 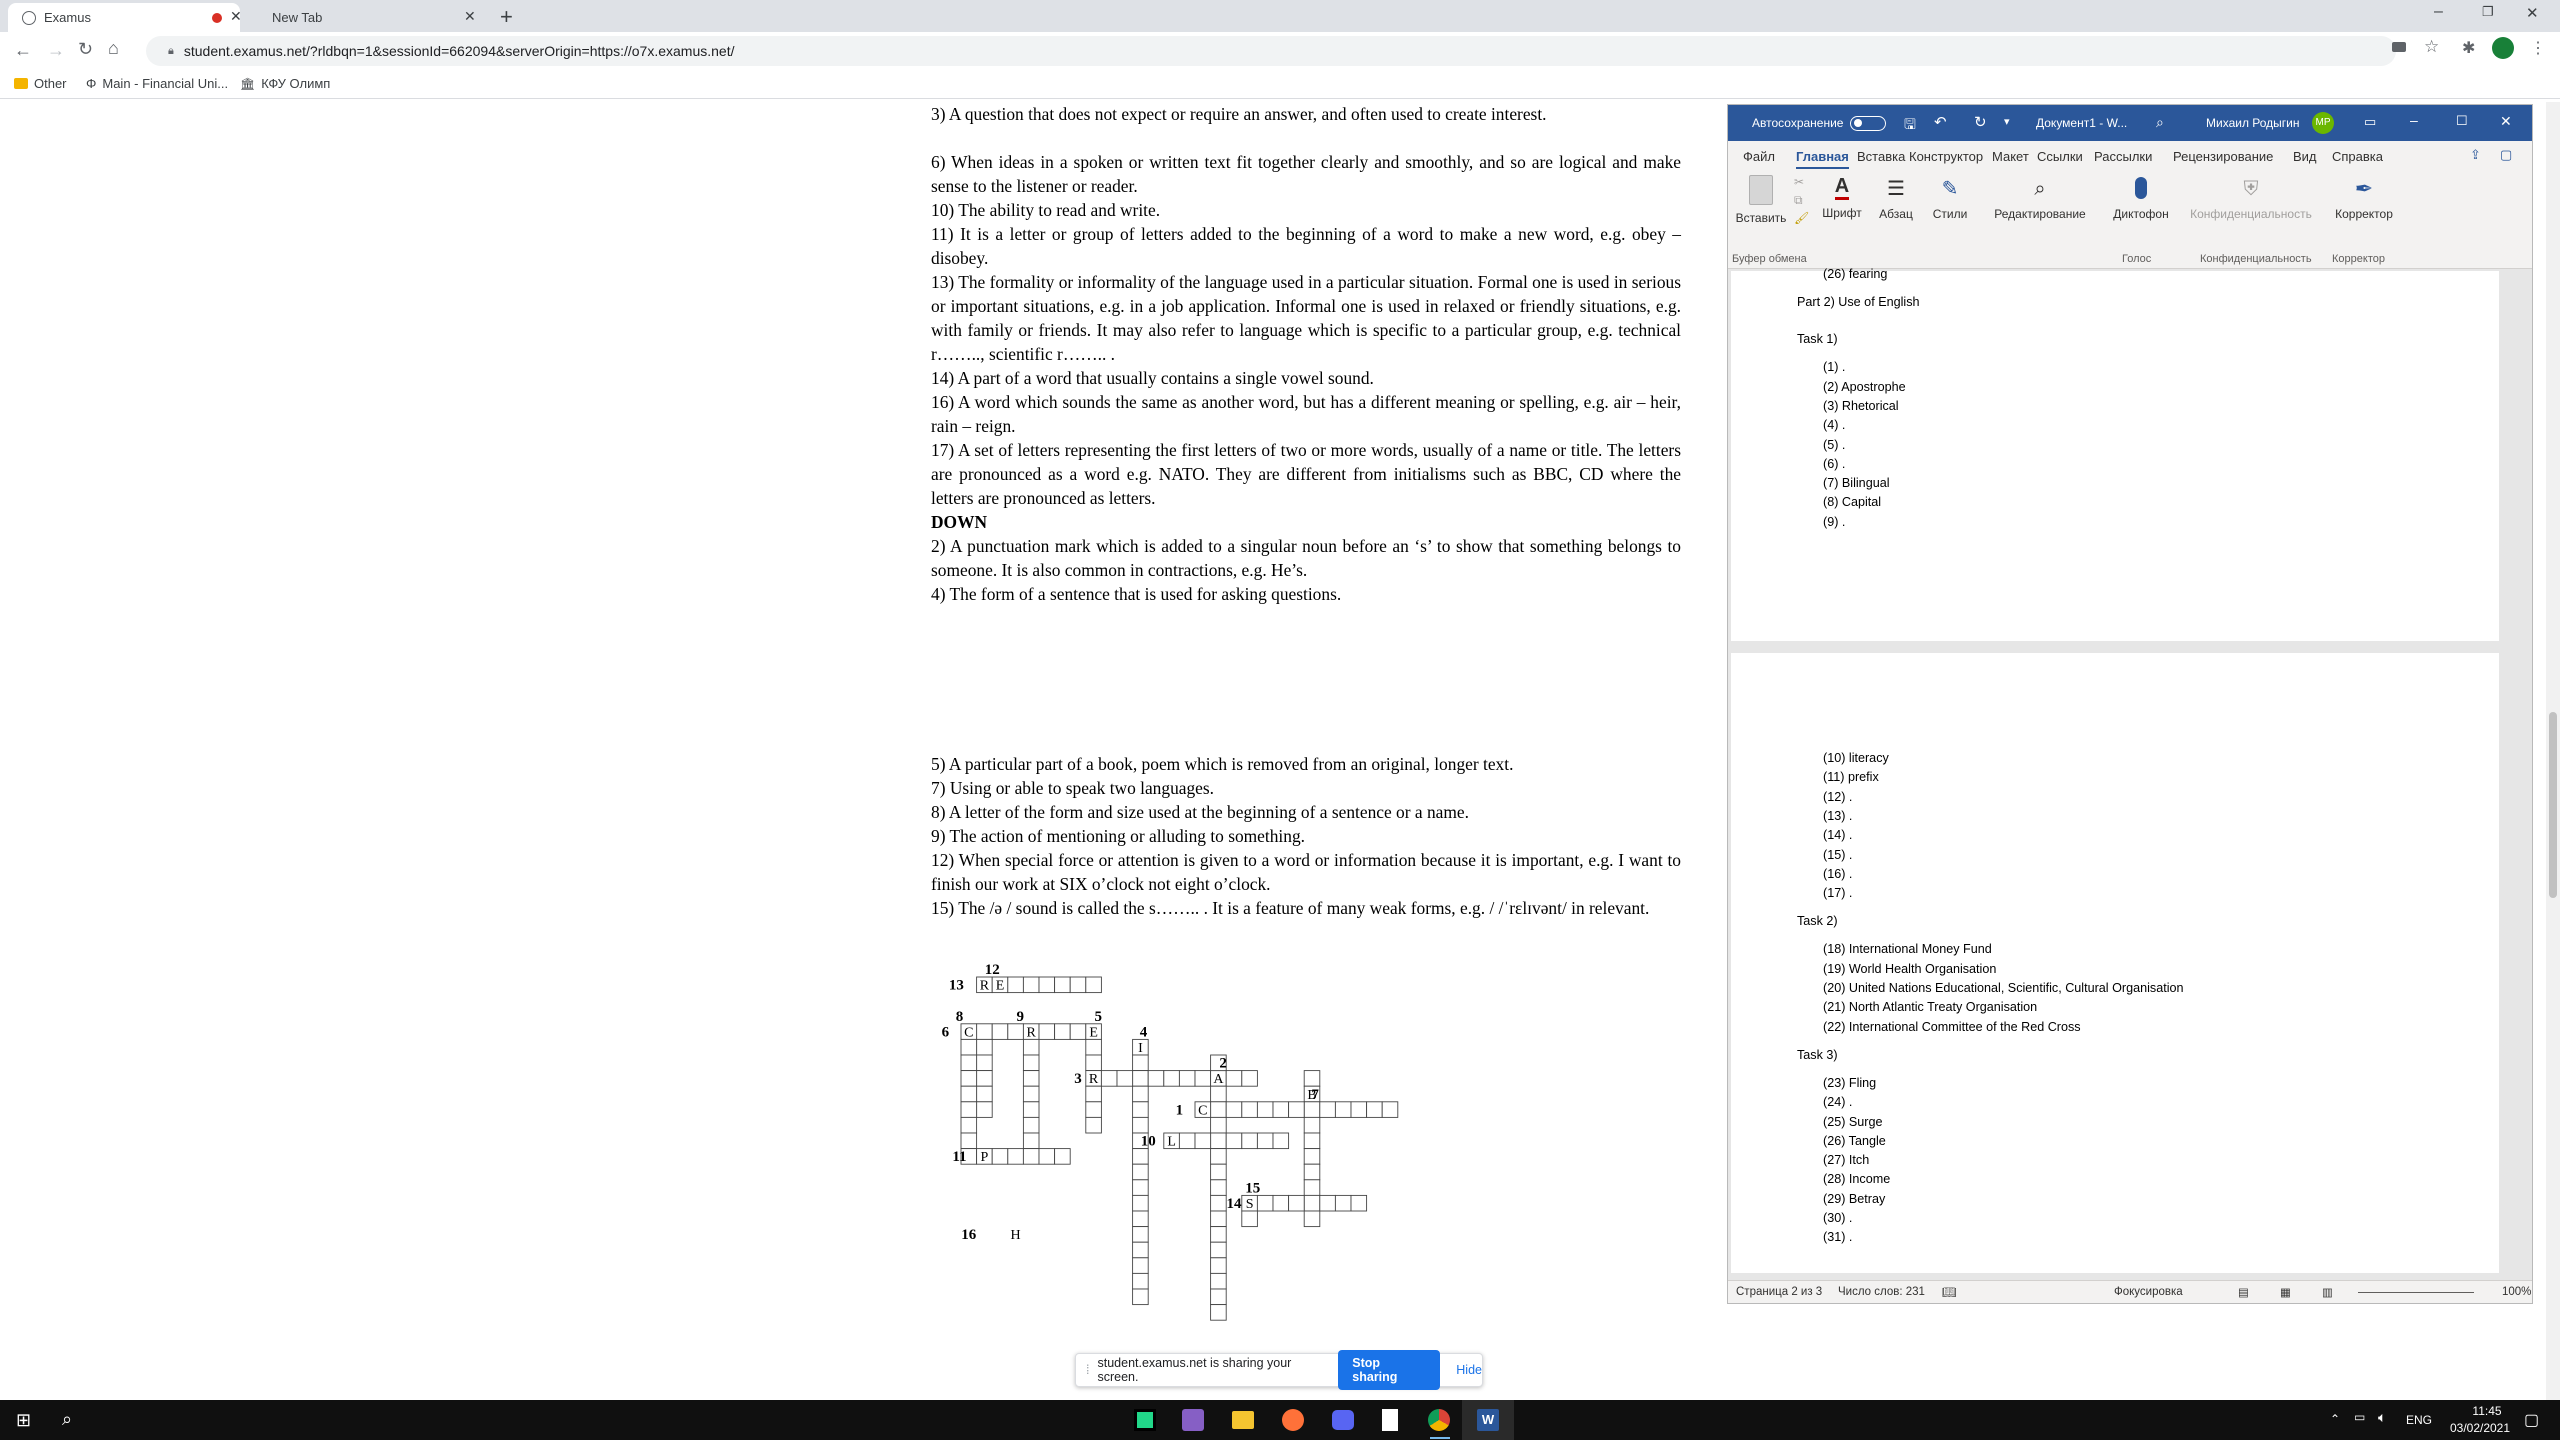 I want to click on taskbar-word-slot: W, so click(x=1488, y=1420).